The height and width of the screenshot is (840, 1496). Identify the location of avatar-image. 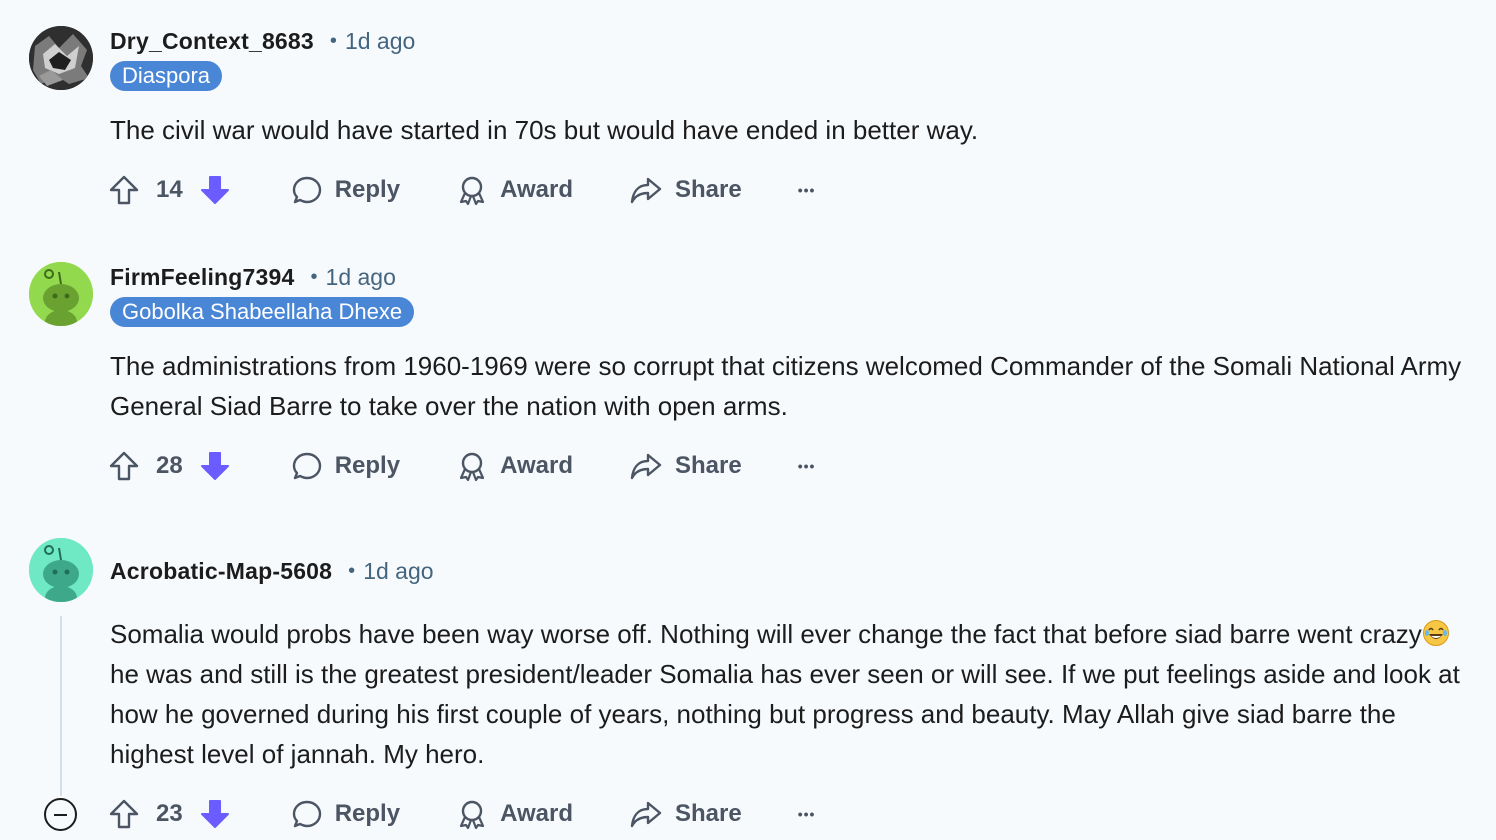
(61, 58).